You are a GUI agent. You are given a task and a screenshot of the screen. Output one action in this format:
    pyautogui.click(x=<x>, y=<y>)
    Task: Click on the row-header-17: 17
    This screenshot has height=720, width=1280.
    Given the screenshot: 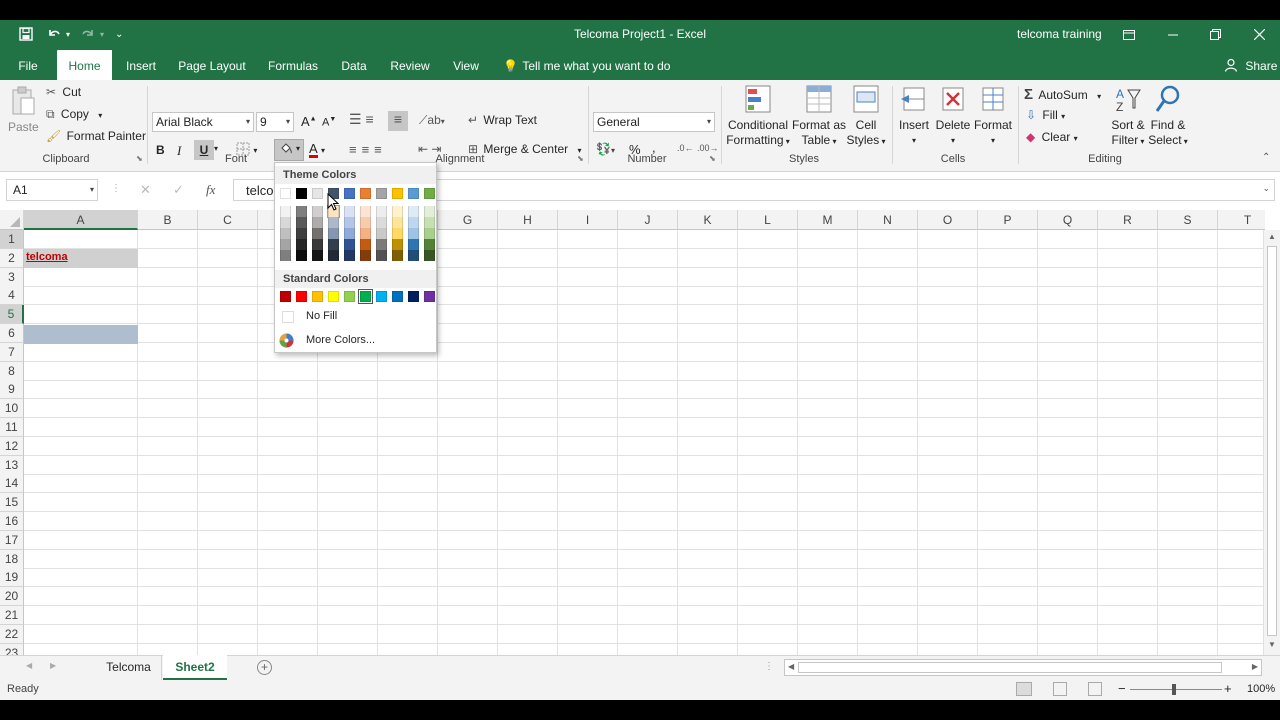 What is the action you would take?
    pyautogui.click(x=12, y=540)
    